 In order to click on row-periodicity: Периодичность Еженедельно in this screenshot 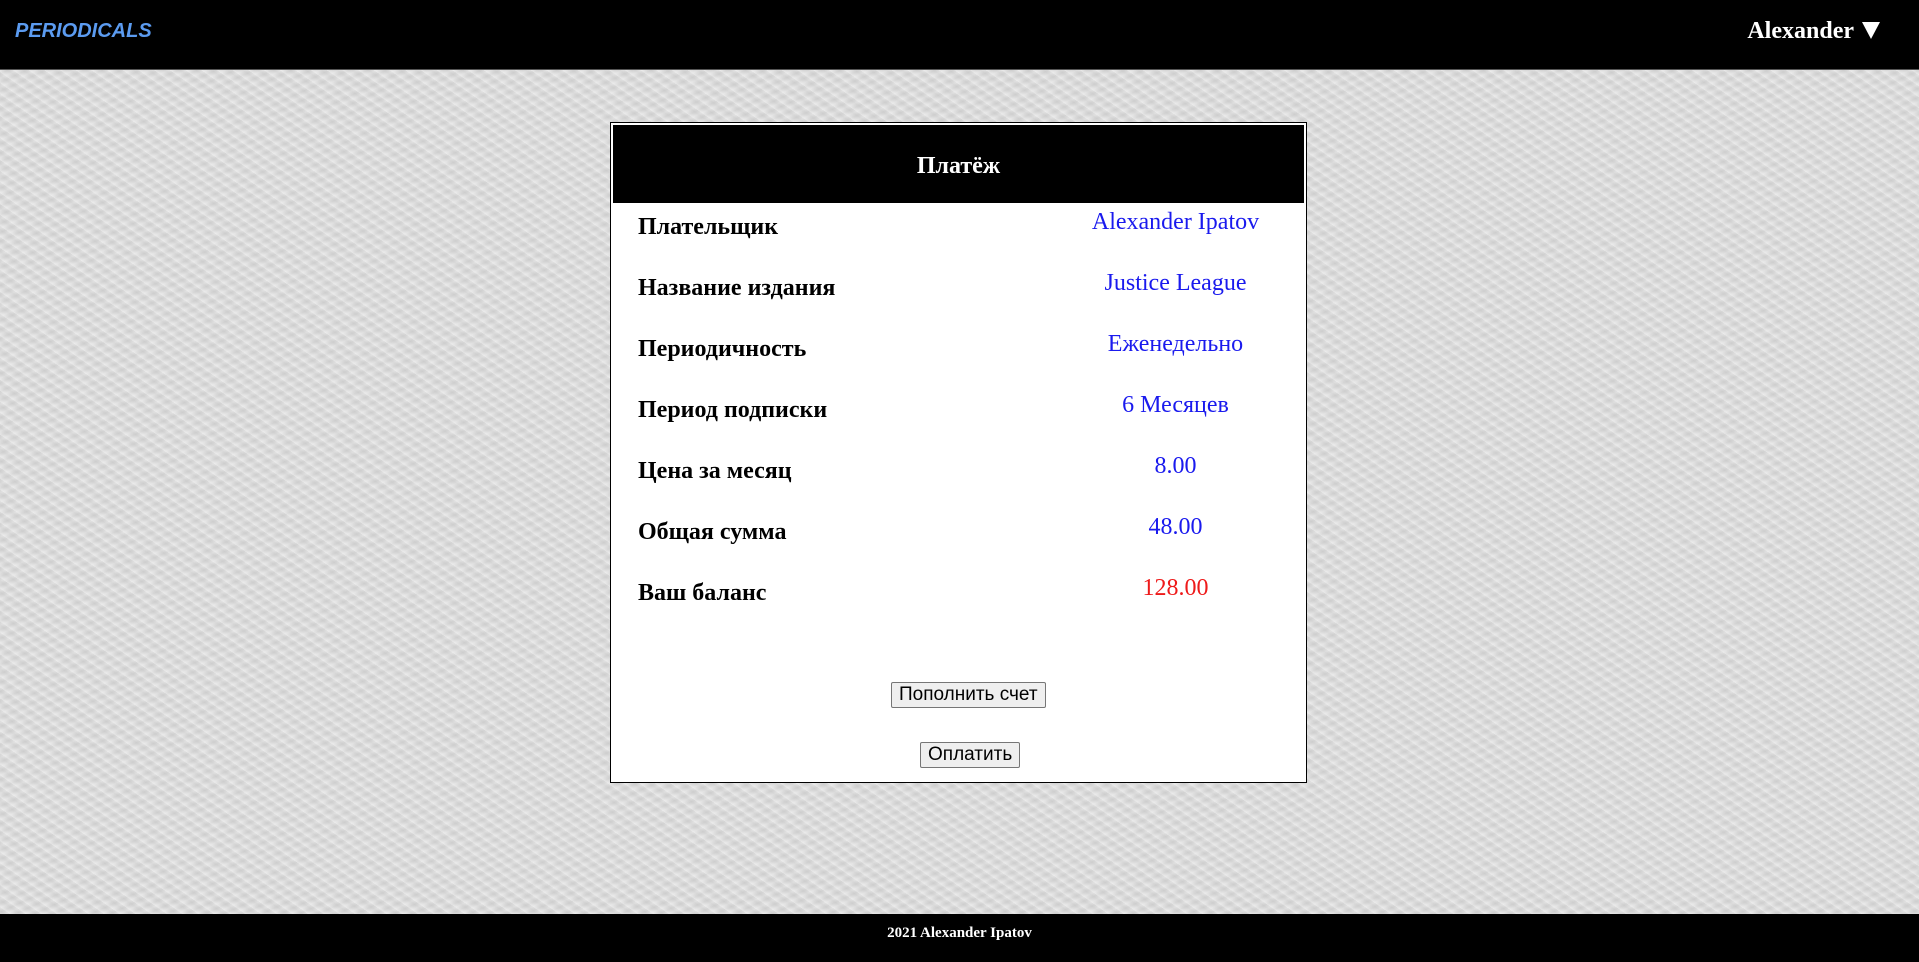, I will do `click(958, 351)`.